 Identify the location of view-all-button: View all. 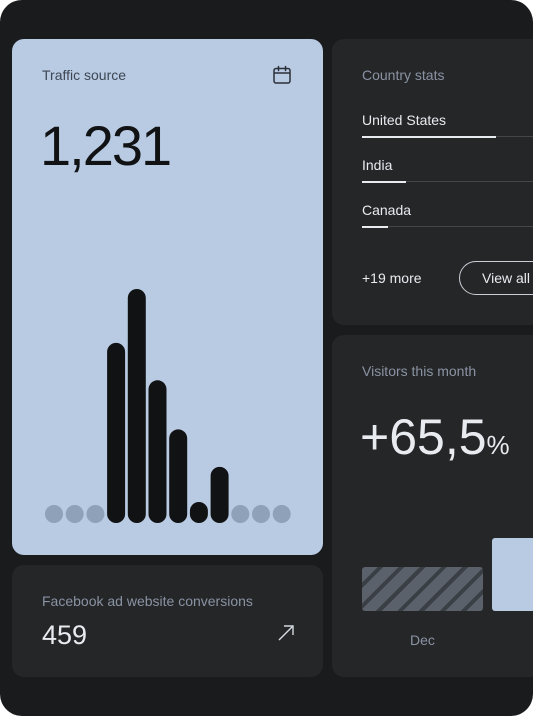
(496, 278).